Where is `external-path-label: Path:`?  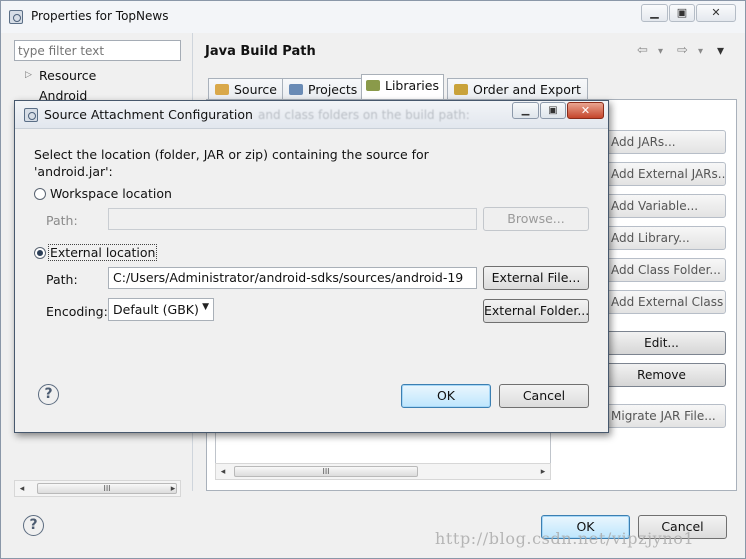
external-path-label: Path: is located at coordinates (62, 279).